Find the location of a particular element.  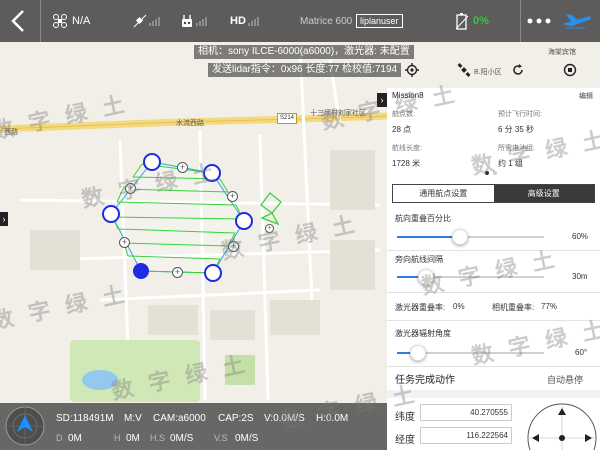

satellite-signal-icon is located at coordinates (140, 21).